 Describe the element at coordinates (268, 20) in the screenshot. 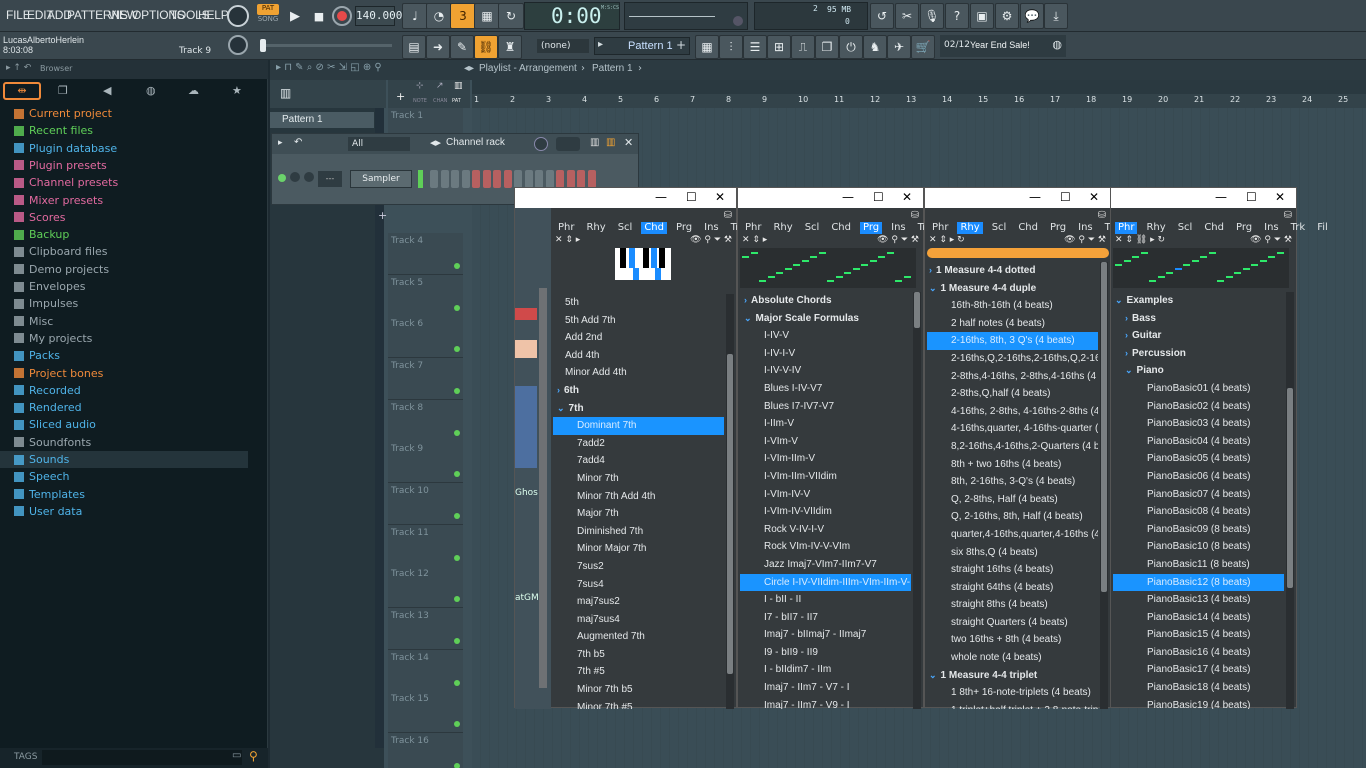

I see `song-mode: SONG` at that location.